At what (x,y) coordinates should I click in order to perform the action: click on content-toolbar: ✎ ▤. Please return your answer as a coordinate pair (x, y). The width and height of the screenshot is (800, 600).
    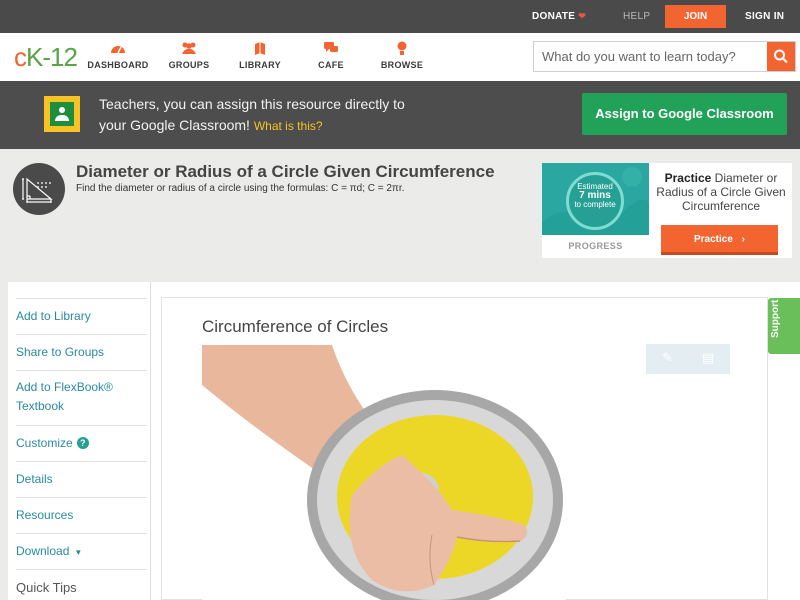
    Looking at the image, I should click on (688, 359).